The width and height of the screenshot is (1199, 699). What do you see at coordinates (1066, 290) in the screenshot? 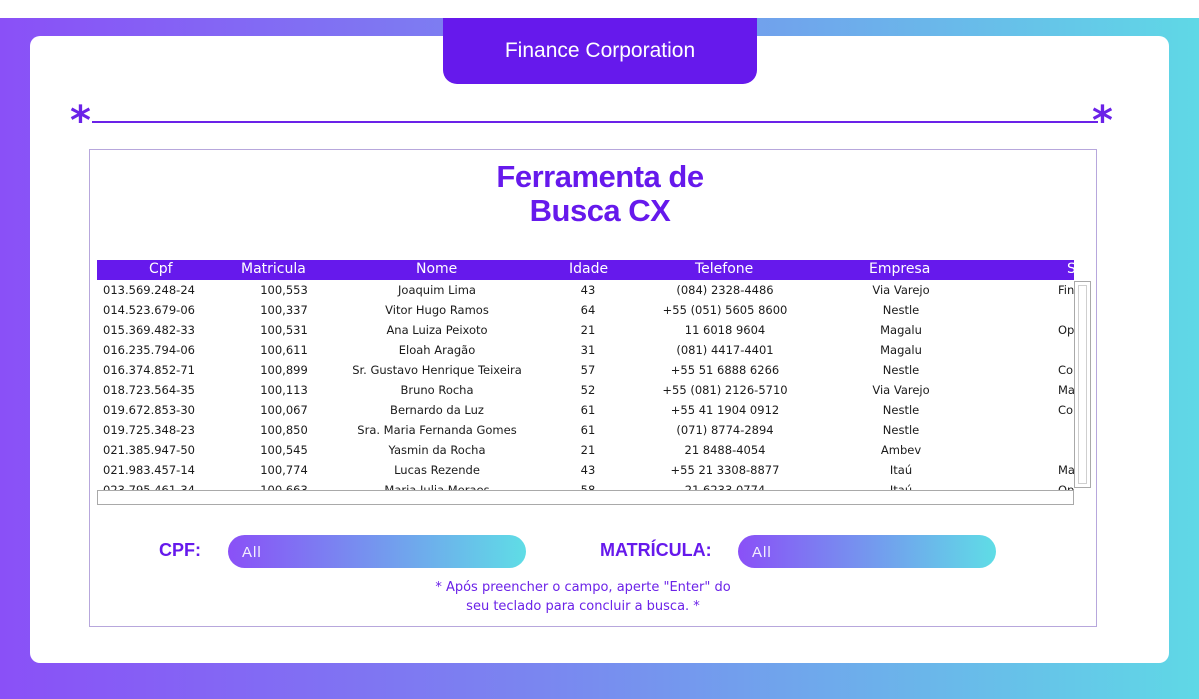
I see `table-cell: Fin` at bounding box center [1066, 290].